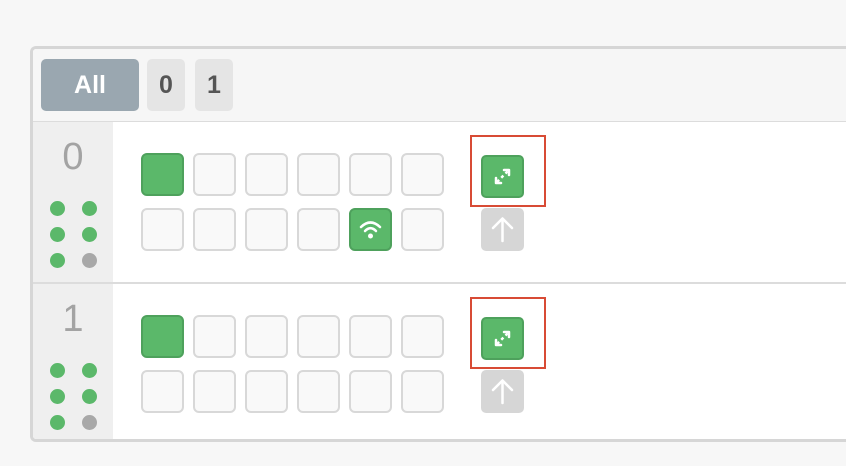 The height and width of the screenshot is (466, 846). Describe the element at coordinates (166, 85) in the screenshot. I see `tab-0: 0` at that location.